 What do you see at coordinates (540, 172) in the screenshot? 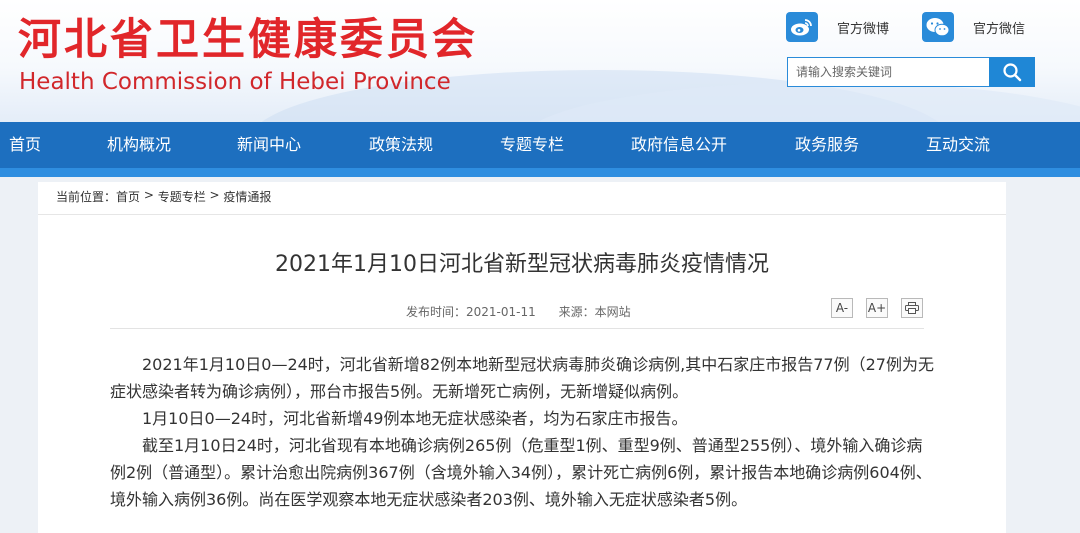
I see `nav-sub-bar` at bounding box center [540, 172].